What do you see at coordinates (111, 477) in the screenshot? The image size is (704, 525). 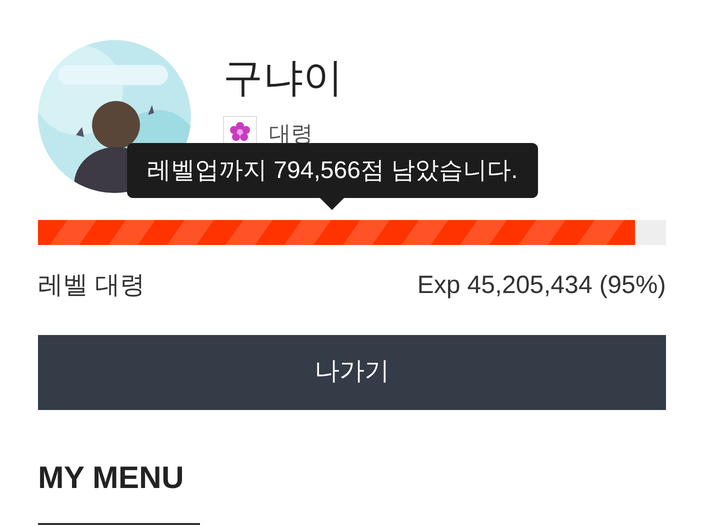 I see `section-title: MY MENU` at bounding box center [111, 477].